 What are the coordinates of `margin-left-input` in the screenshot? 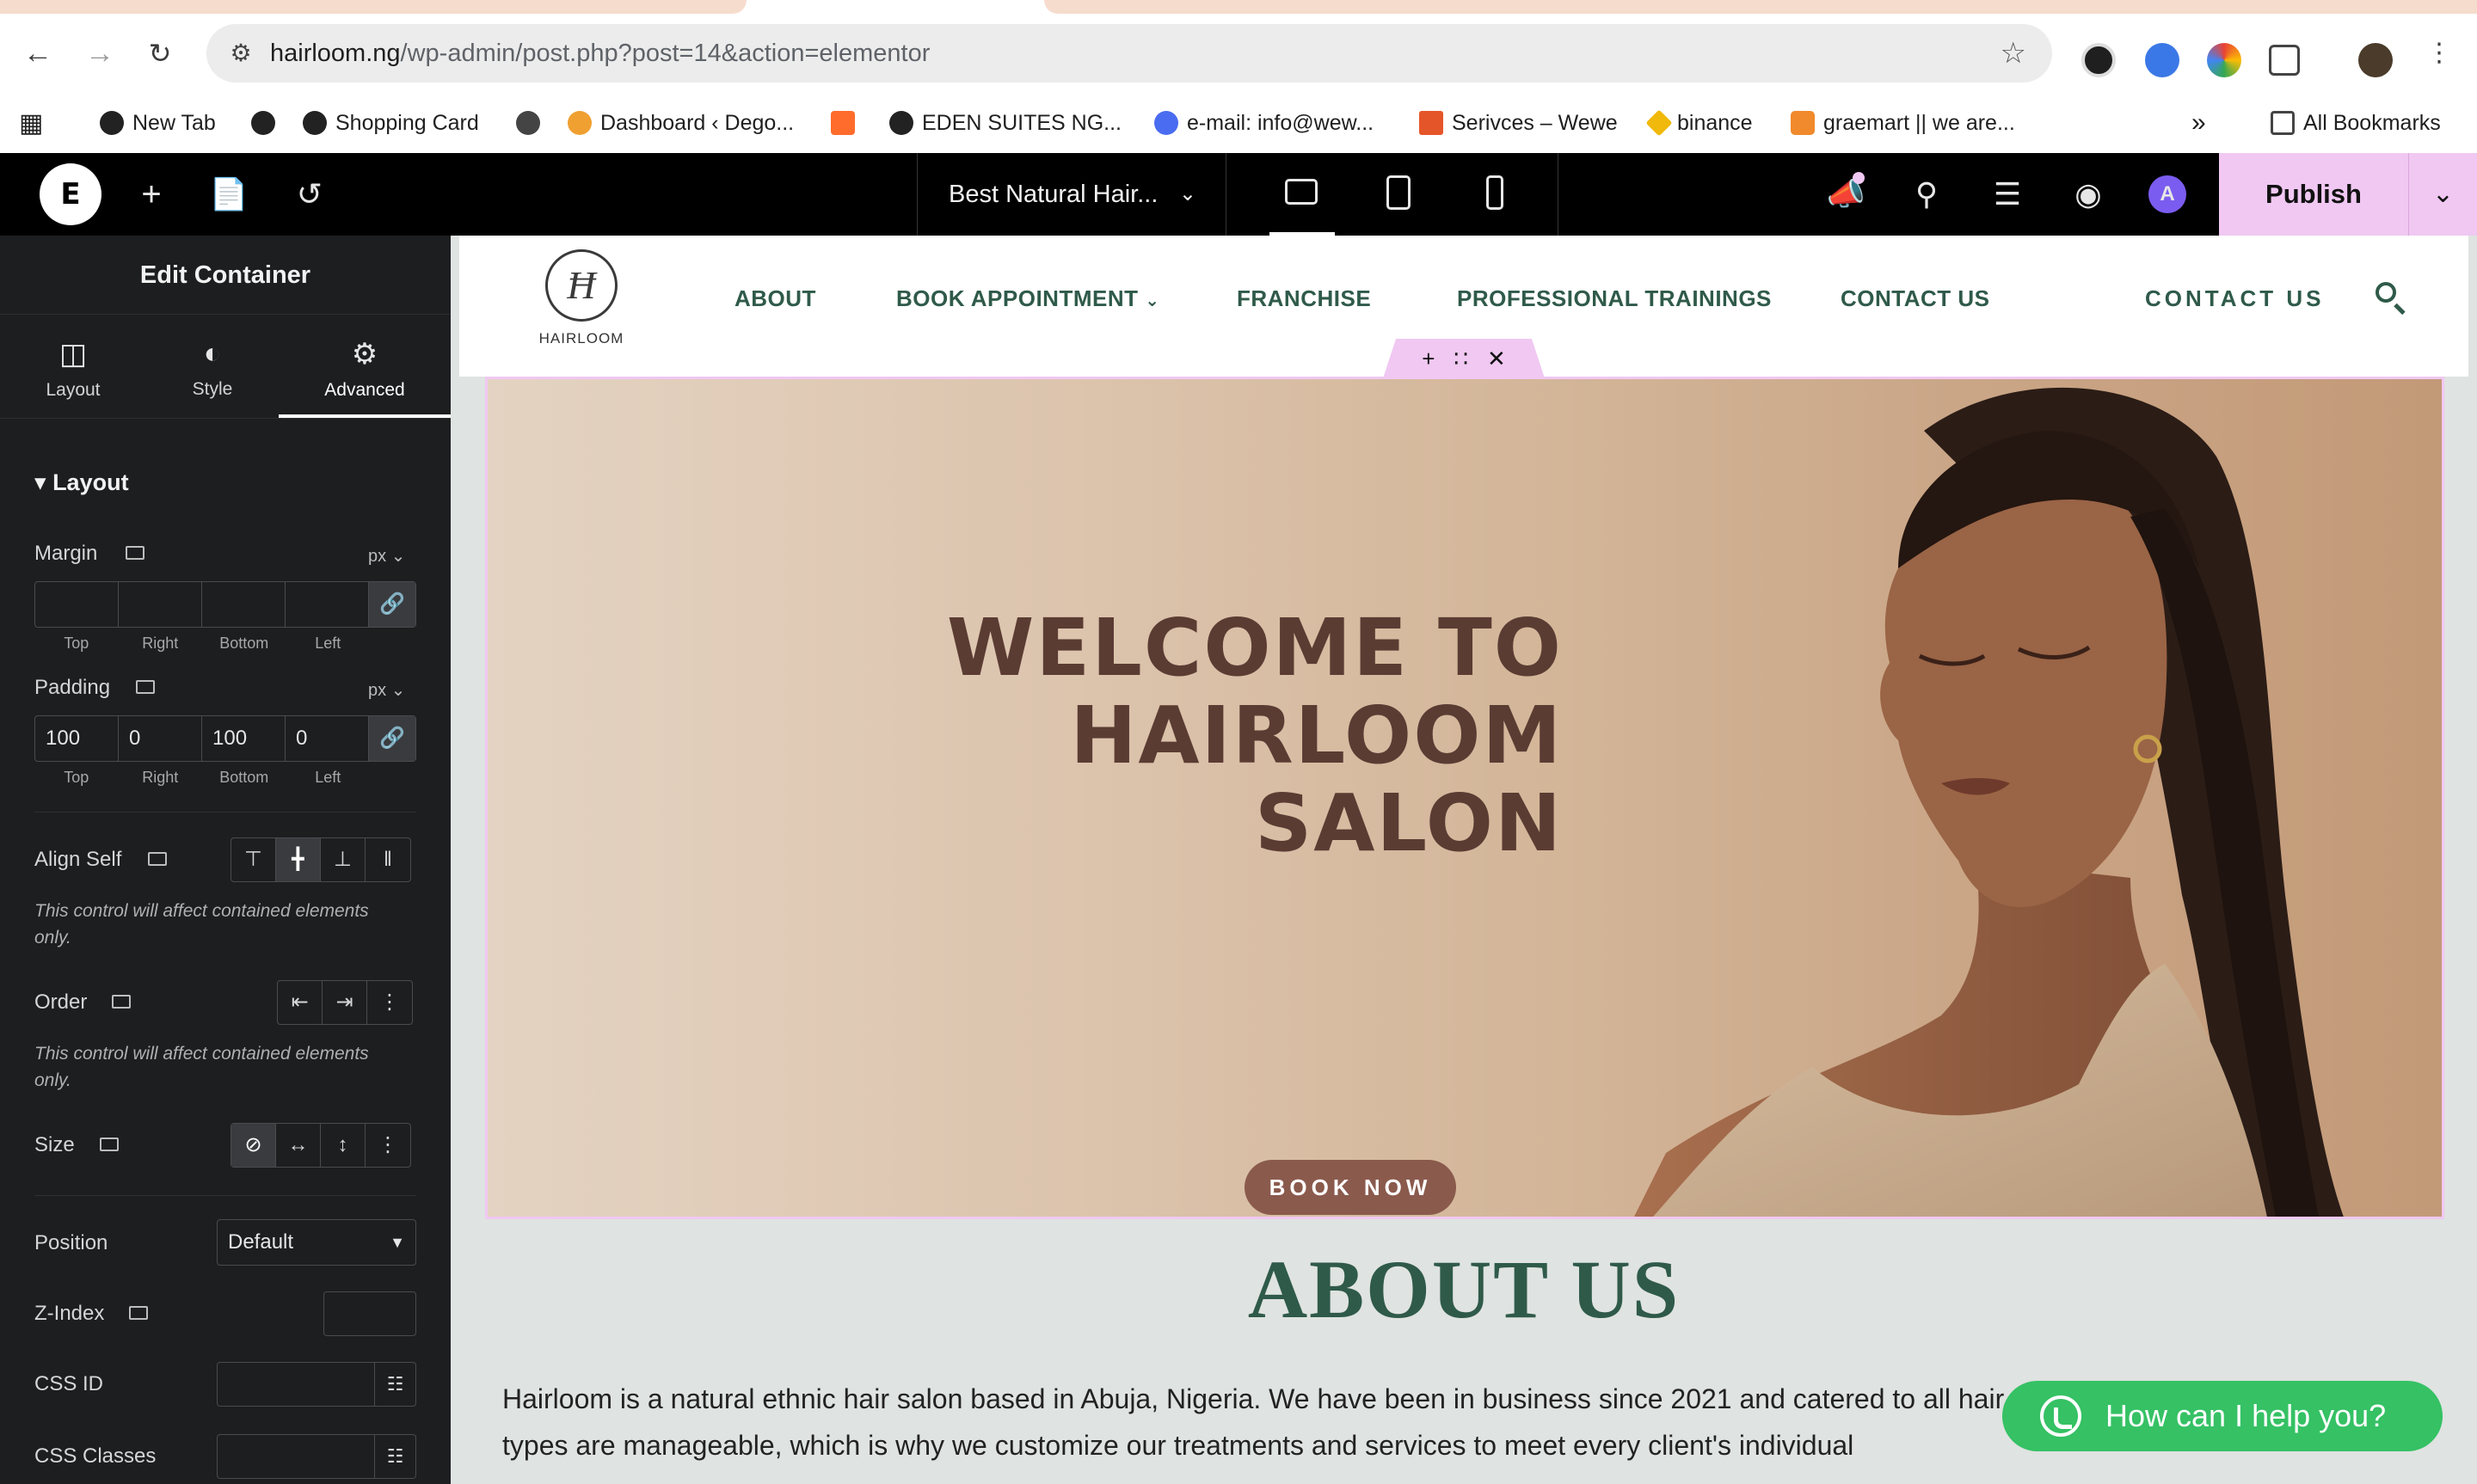 It's located at (327, 604).